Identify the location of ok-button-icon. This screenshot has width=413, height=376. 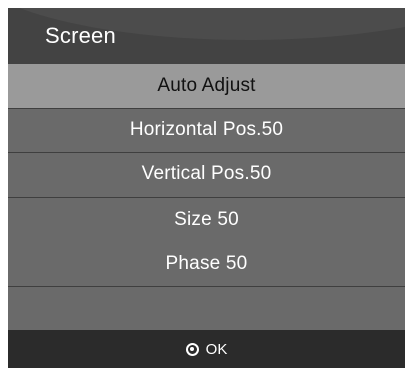
(192, 349).